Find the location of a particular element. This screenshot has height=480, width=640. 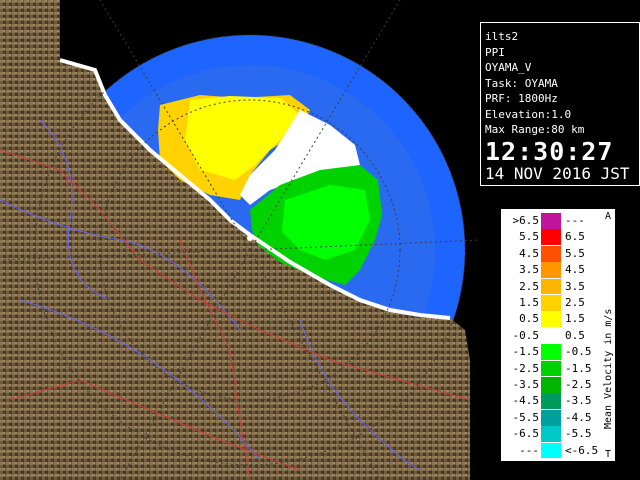

legend-row: -4.5 -3.5 is located at coordinates (559, 401).